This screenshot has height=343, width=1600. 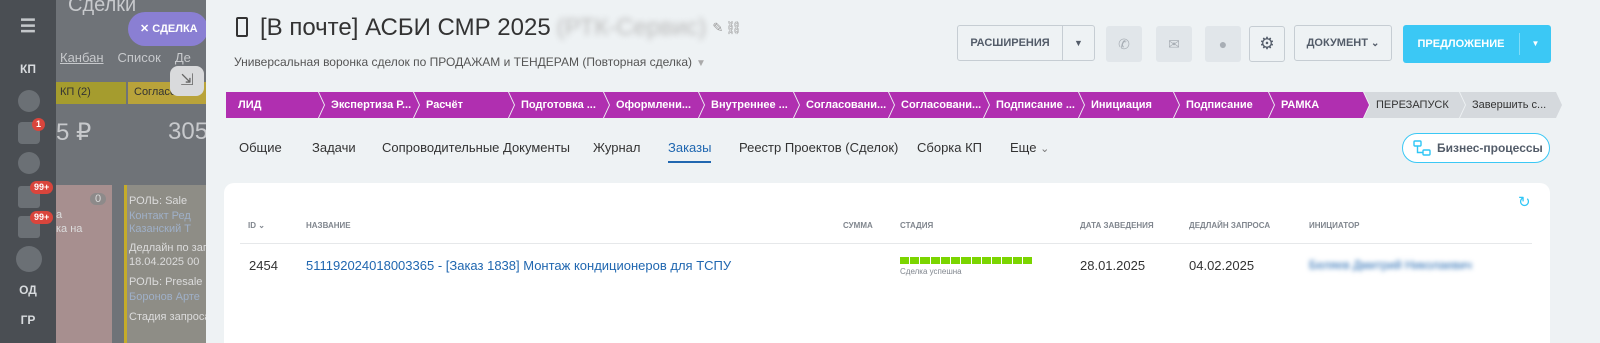 What do you see at coordinates (1390, 265) in the screenshot?
I see `row-initiator-link: Беляев Дмитрий Николаевич` at bounding box center [1390, 265].